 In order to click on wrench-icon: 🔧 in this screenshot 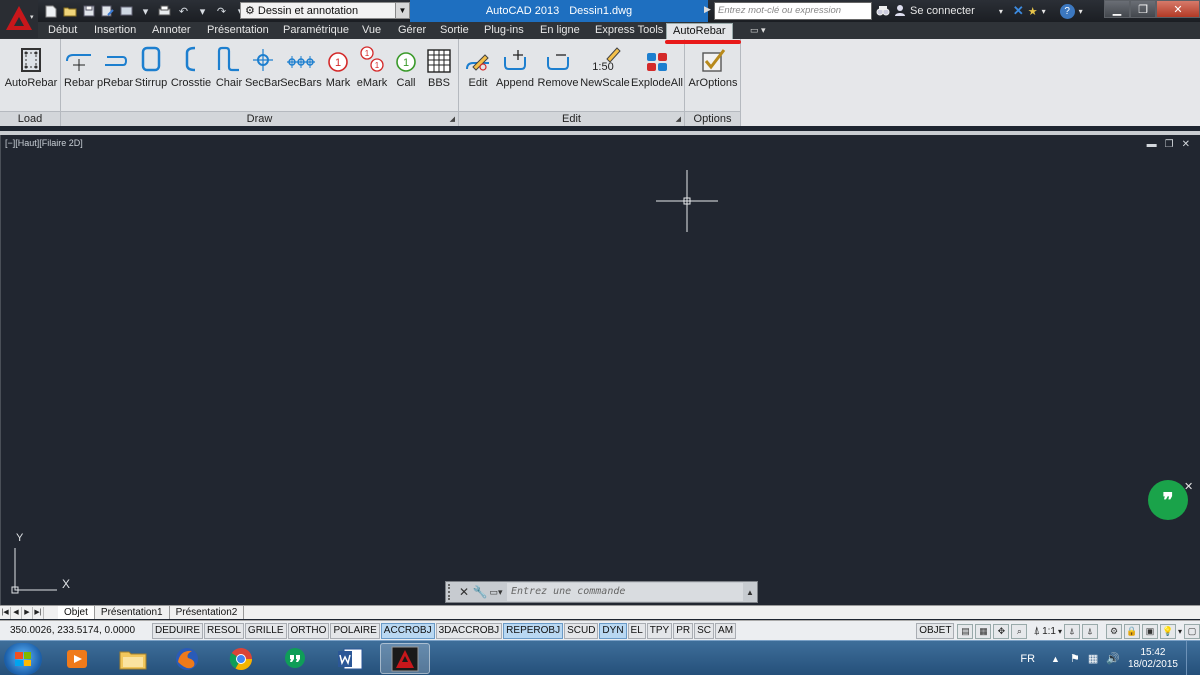, I will do `click(480, 592)`.